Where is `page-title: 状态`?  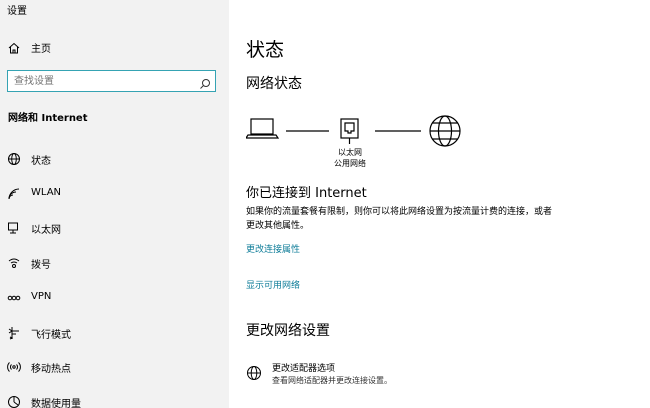 page-title: 状态 is located at coordinates (265, 50).